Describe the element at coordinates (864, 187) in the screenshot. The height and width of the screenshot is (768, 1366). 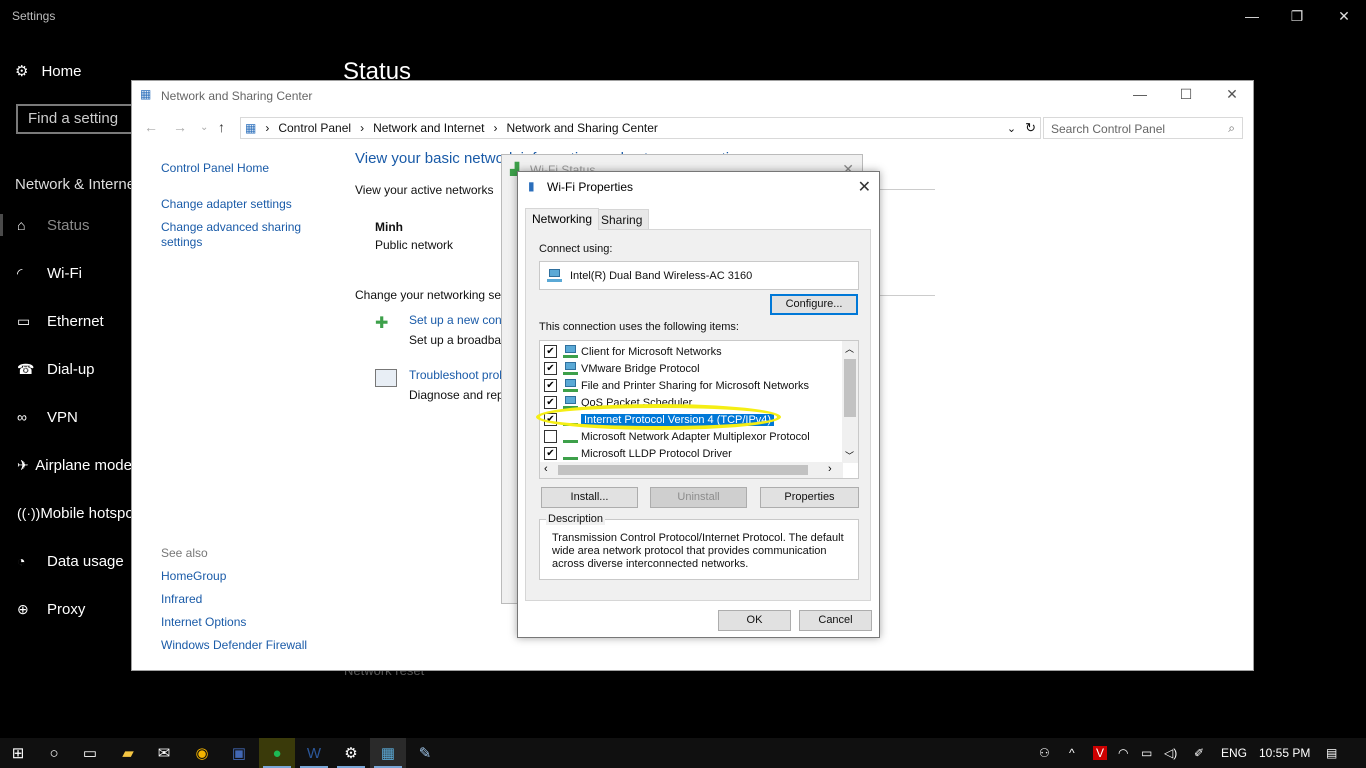
I see `close-icon: ✕` at that location.